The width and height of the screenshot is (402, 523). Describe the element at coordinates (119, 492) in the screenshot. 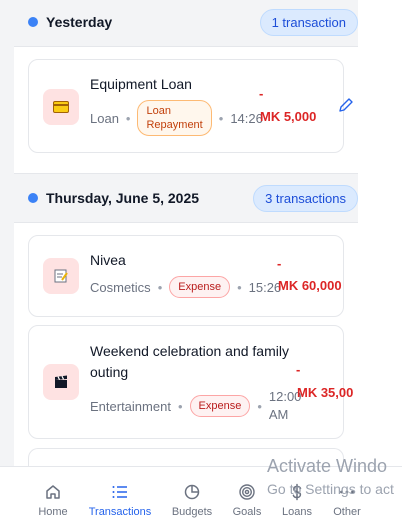

I see `list-icon` at that location.